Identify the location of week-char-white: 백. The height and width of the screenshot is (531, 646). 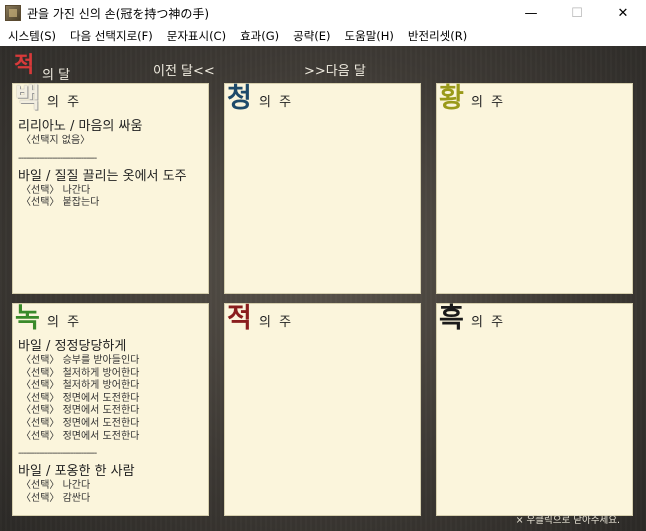
(27, 98).